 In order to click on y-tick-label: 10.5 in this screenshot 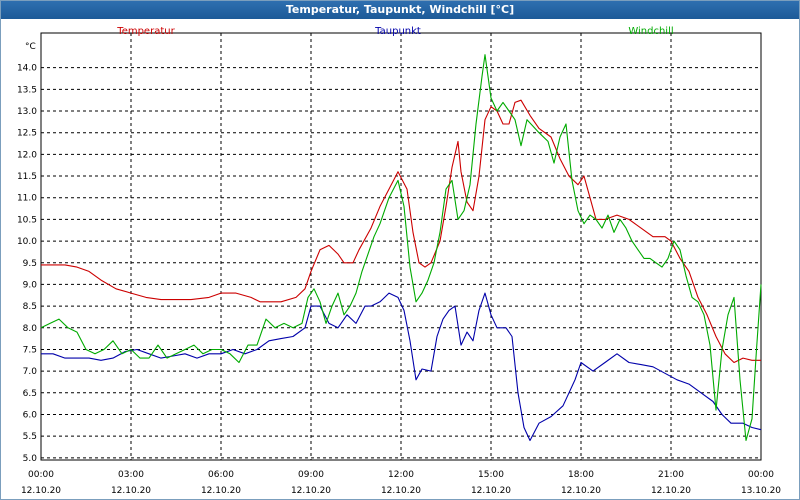, I will do `click(27, 220)`.